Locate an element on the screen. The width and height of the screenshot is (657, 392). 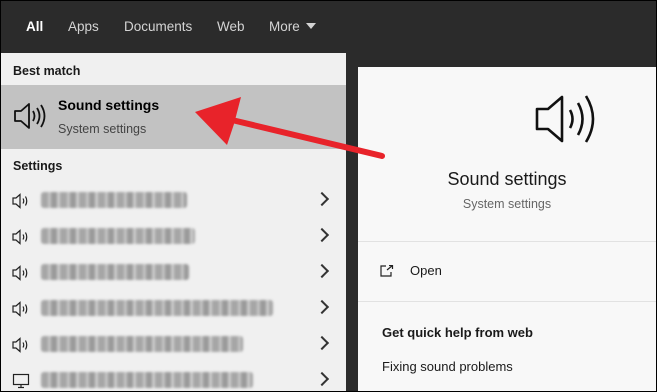
quick-help-link: Fixing sound problems is located at coordinates (447, 366).